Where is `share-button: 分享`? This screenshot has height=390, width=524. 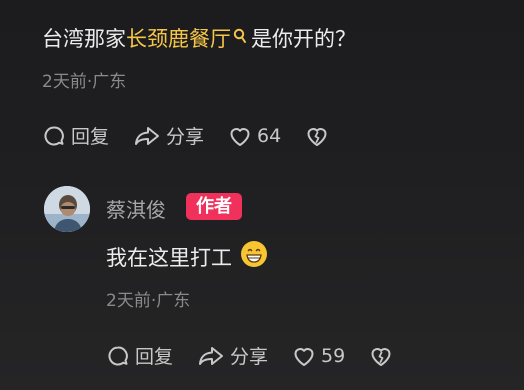
share-button: 分享 is located at coordinates (168, 135).